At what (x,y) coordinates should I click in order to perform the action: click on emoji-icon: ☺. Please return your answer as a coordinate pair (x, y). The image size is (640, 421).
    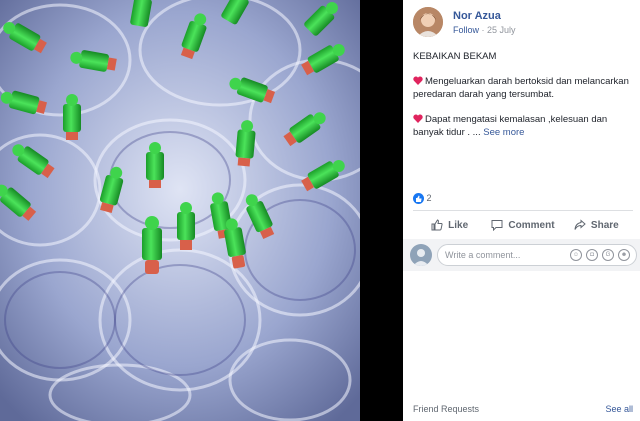
    Looking at the image, I should click on (576, 255).